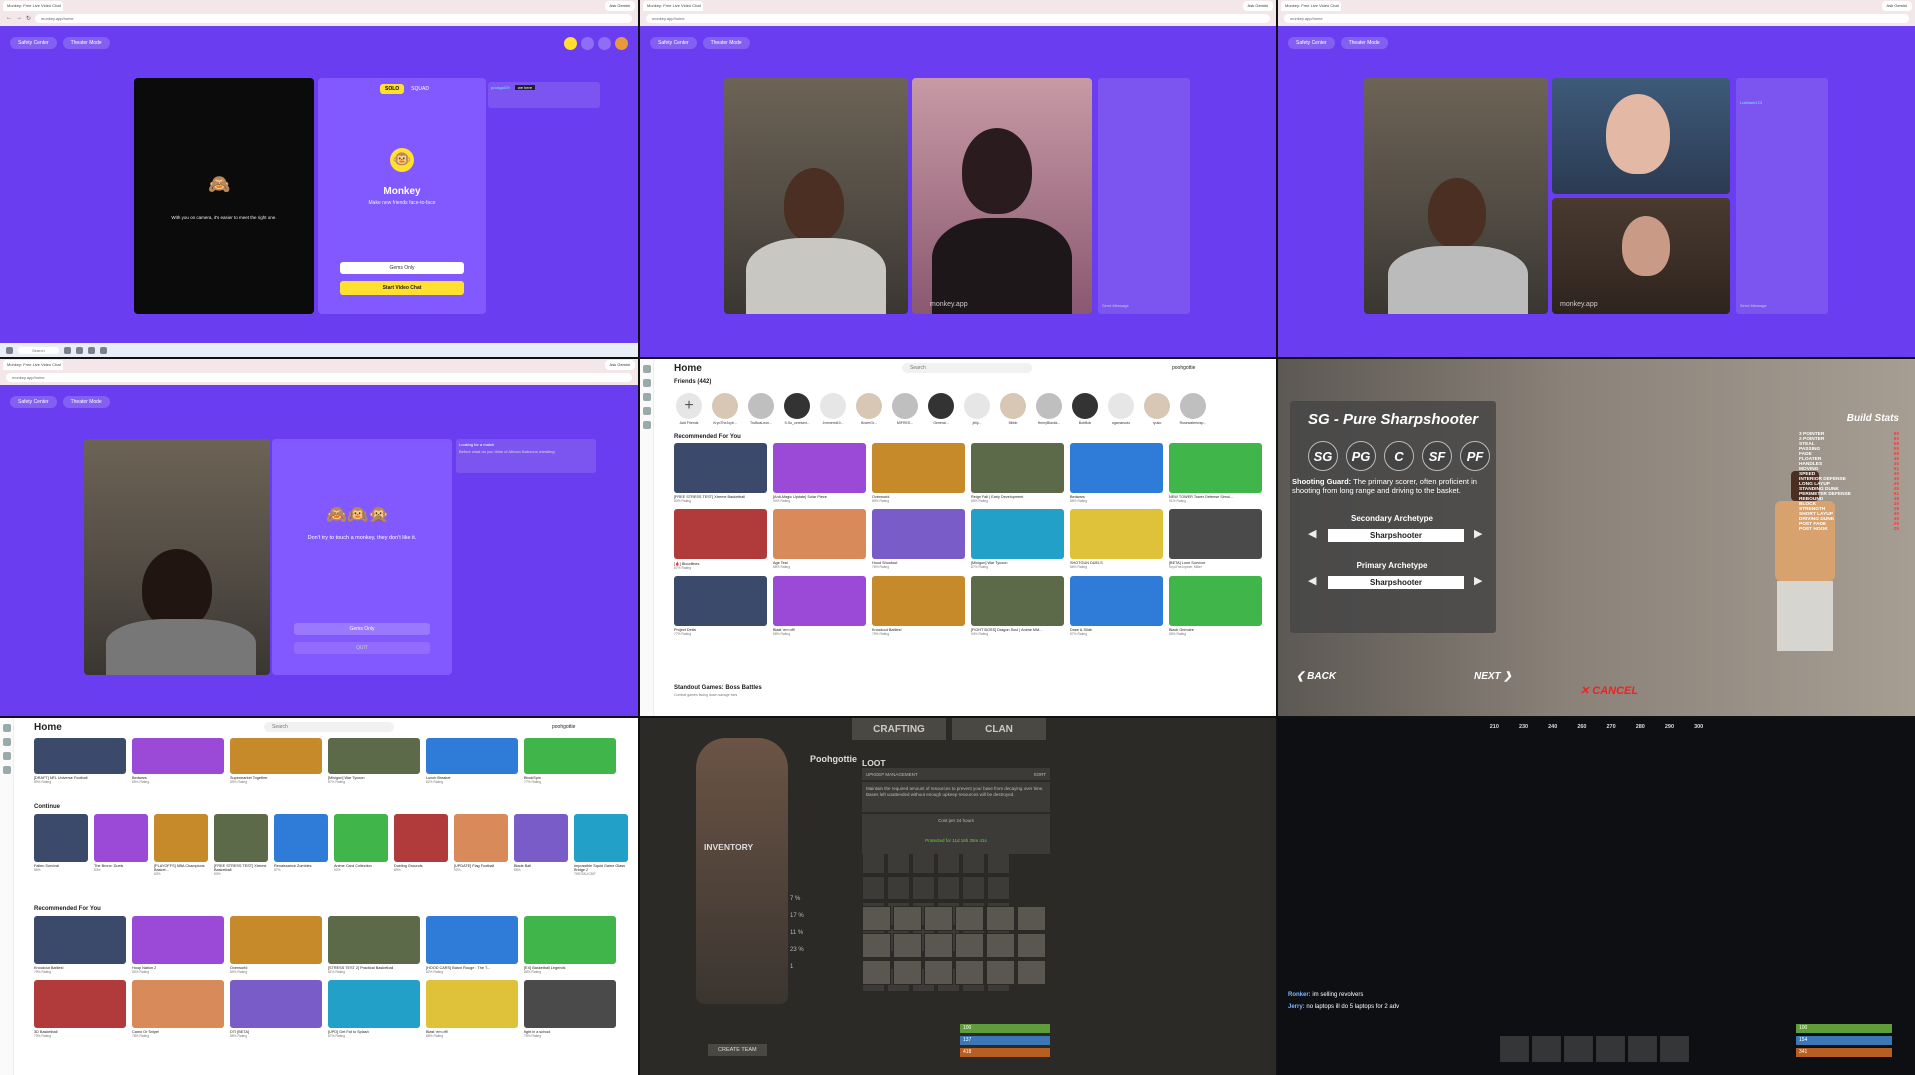 The height and width of the screenshot is (1075, 1915). What do you see at coordinates (899, 729) in the screenshot?
I see `crafting-tab: CRAFTING` at bounding box center [899, 729].